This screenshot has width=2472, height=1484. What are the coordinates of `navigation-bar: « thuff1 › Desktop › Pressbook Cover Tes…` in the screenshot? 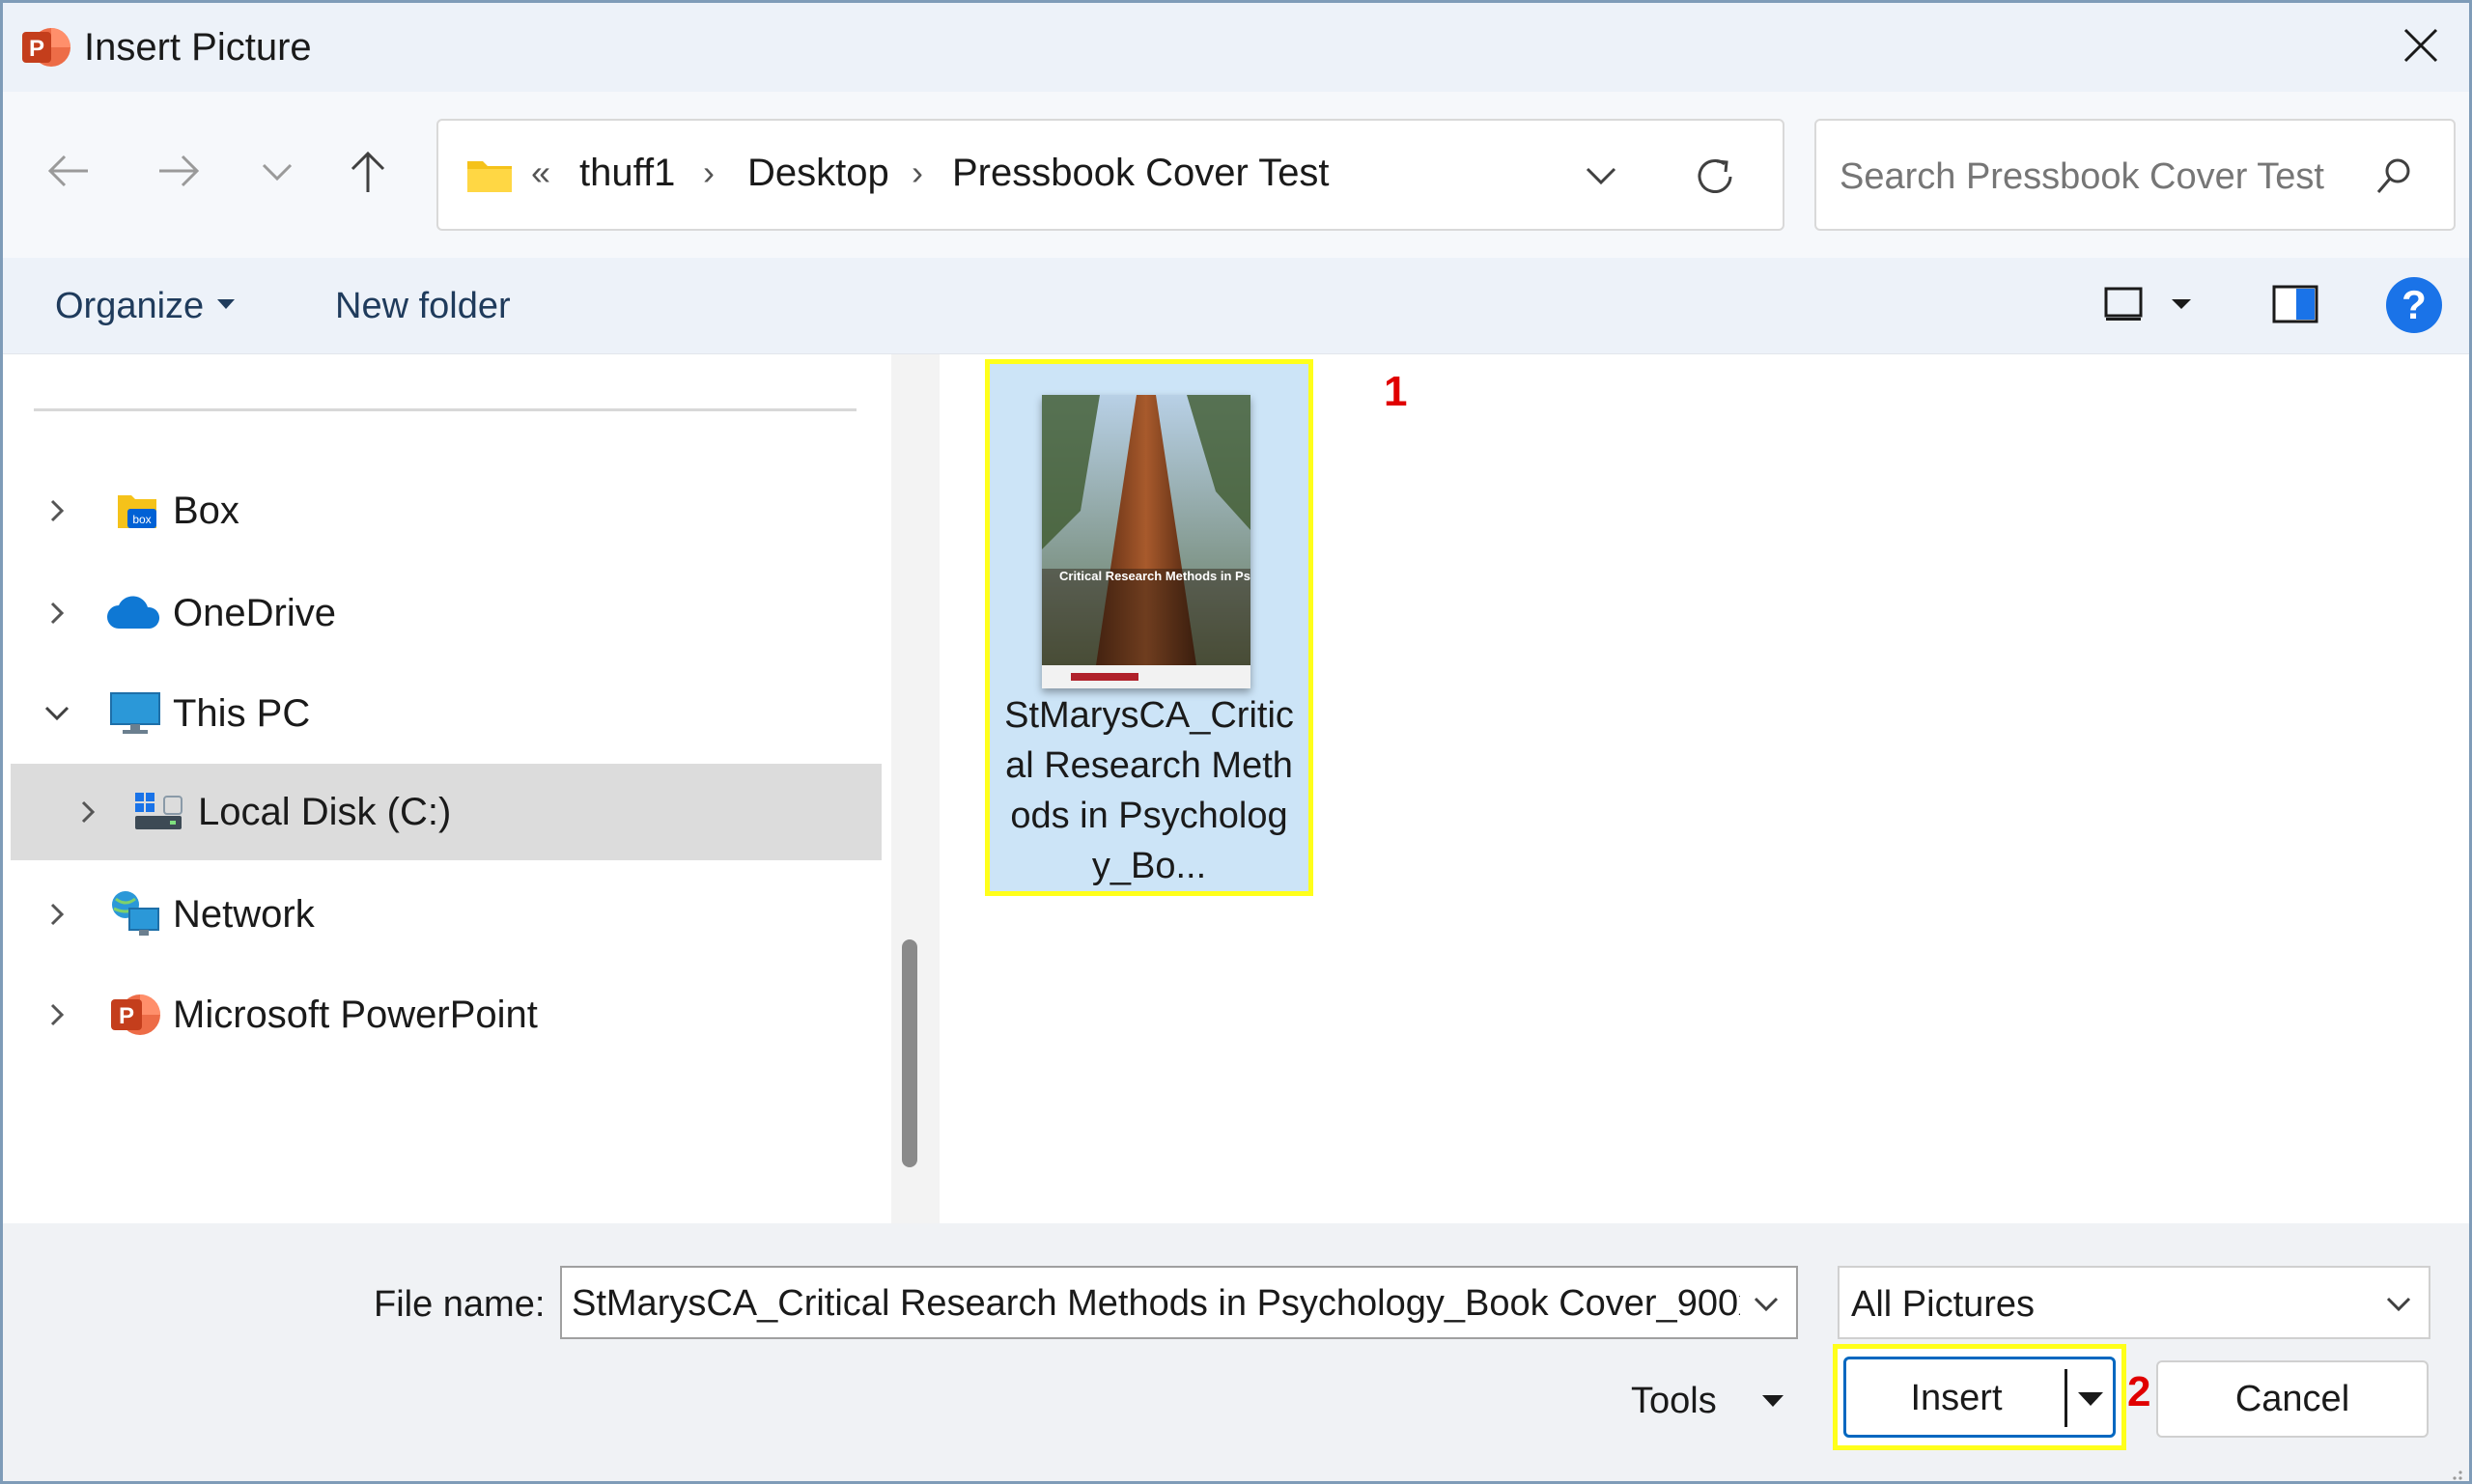 It's located at (1236, 175).